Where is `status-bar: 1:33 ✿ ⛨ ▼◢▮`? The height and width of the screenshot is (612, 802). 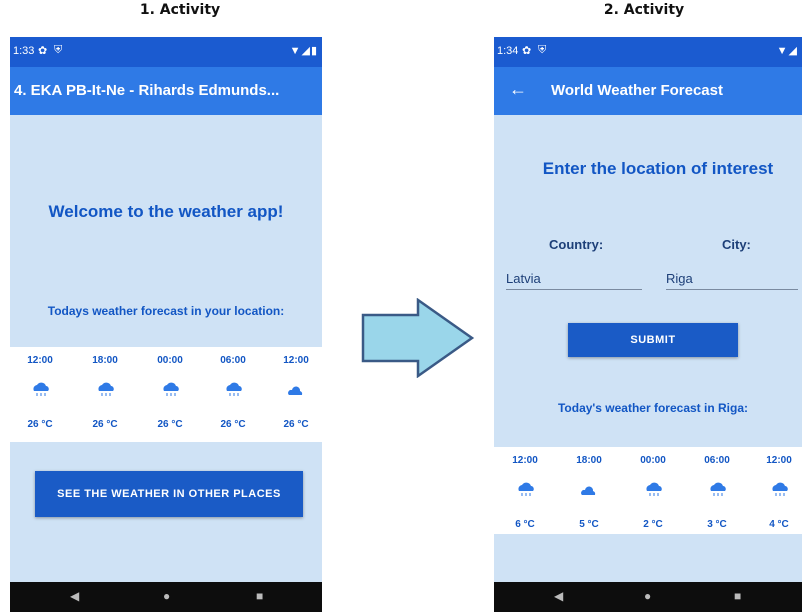
status-bar: 1:33 ✿ ⛨ ▼◢▮ is located at coordinates (166, 52).